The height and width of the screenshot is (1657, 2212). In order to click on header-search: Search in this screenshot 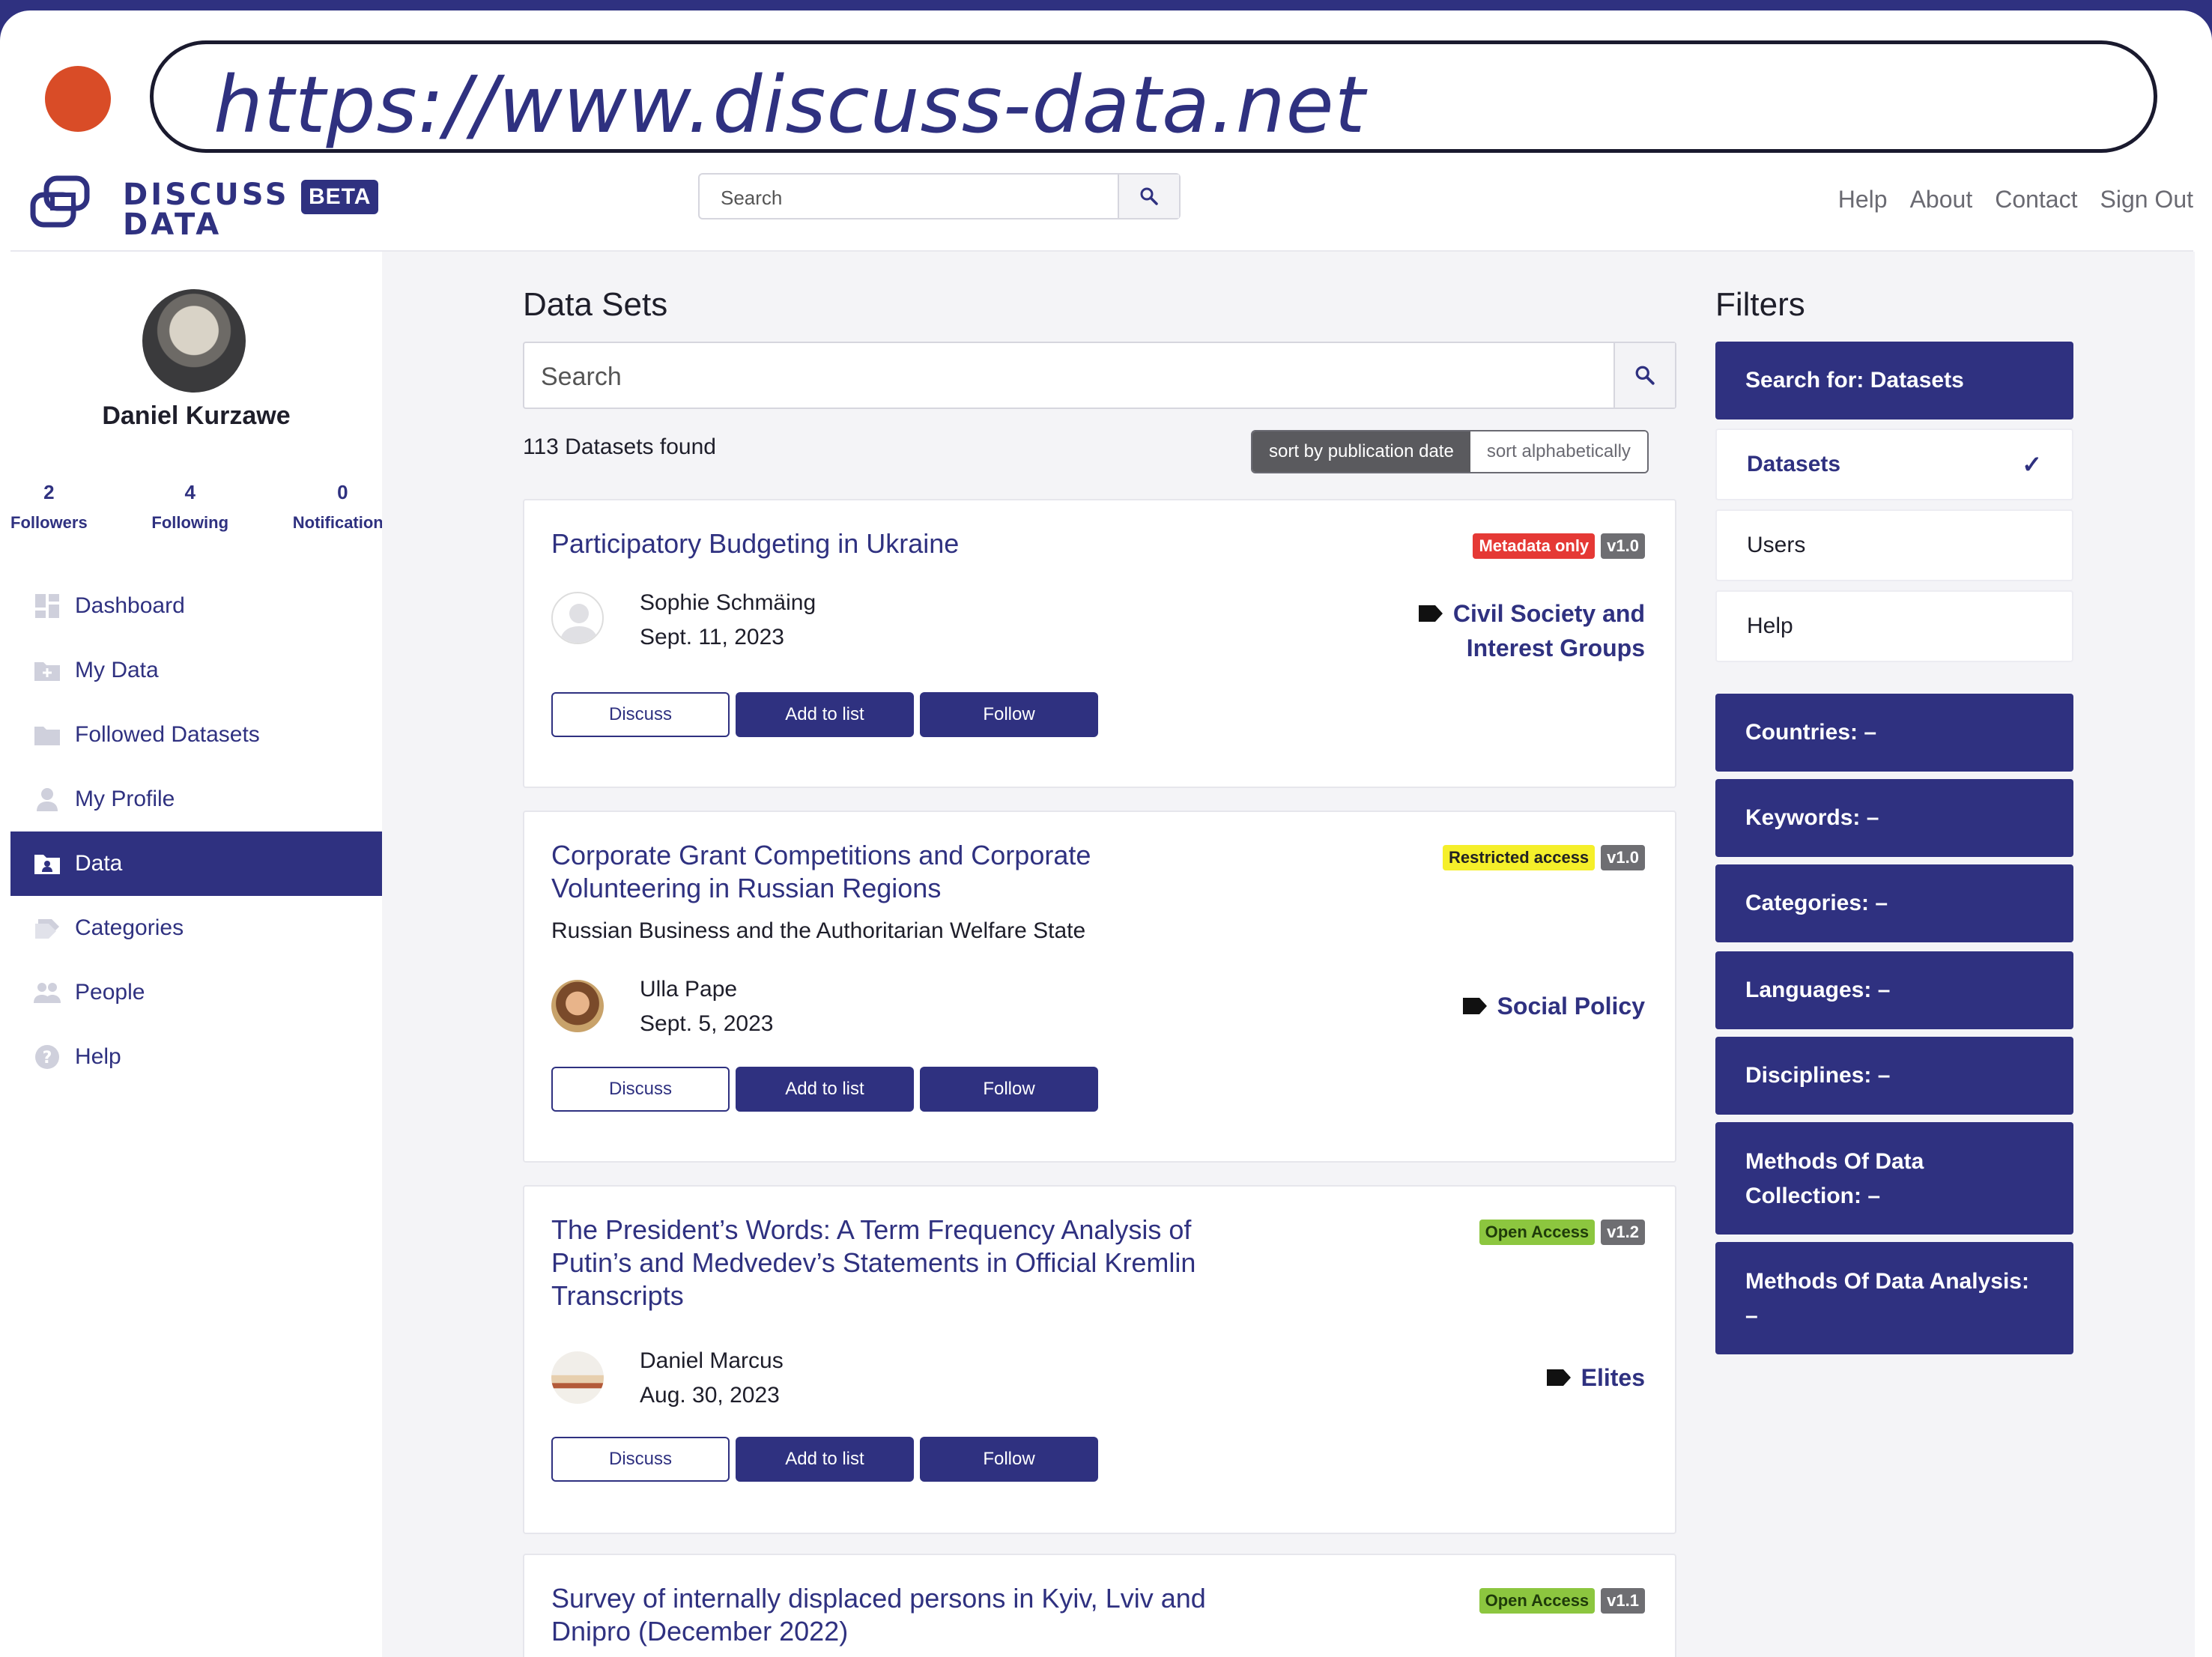, I will do `click(939, 196)`.